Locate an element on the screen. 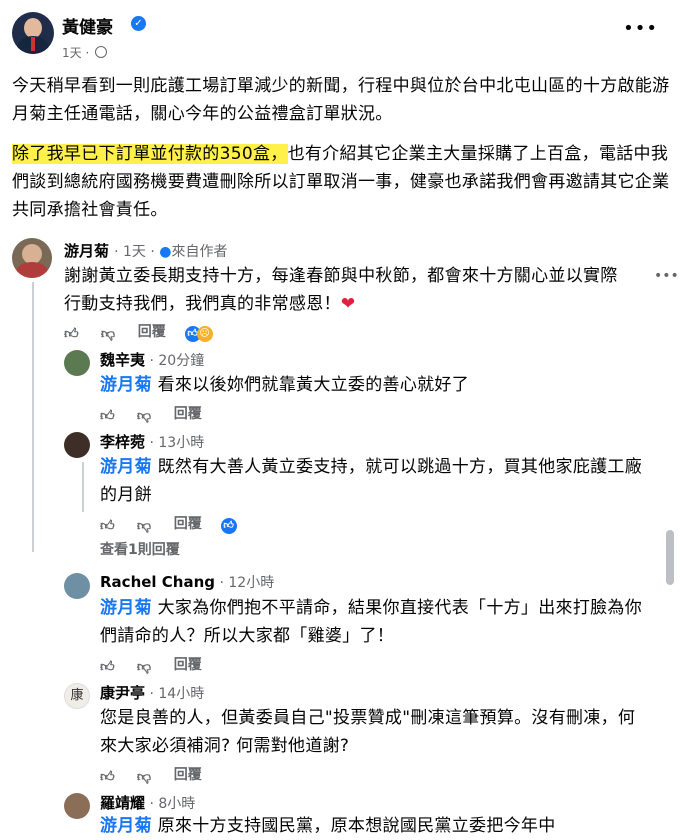  view-replies-link: 查看1則回覆 is located at coordinates (140, 549).